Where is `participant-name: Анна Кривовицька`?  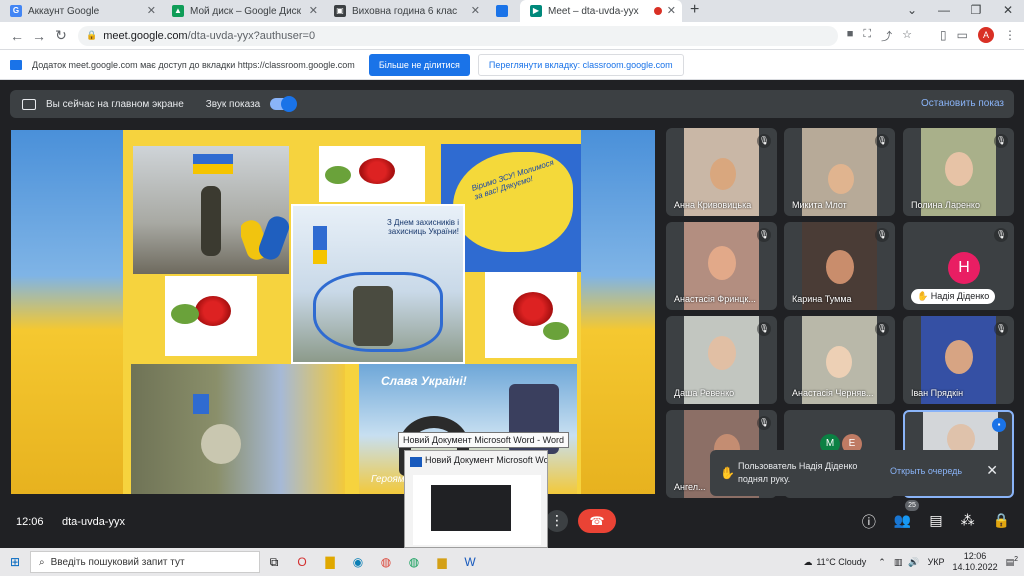 participant-name: Анна Кривовицька is located at coordinates (713, 205).